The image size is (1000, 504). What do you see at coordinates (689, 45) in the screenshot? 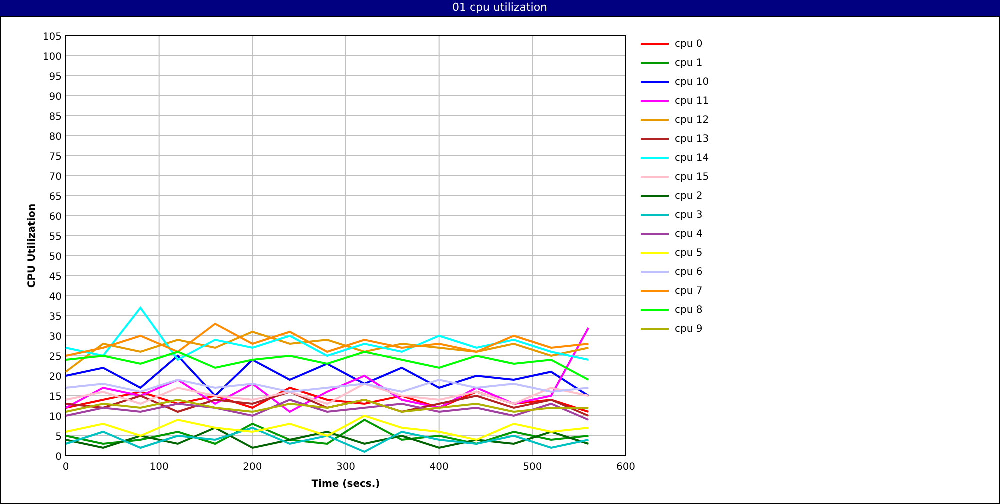
I see `legend-label: cpu 0` at bounding box center [689, 45].